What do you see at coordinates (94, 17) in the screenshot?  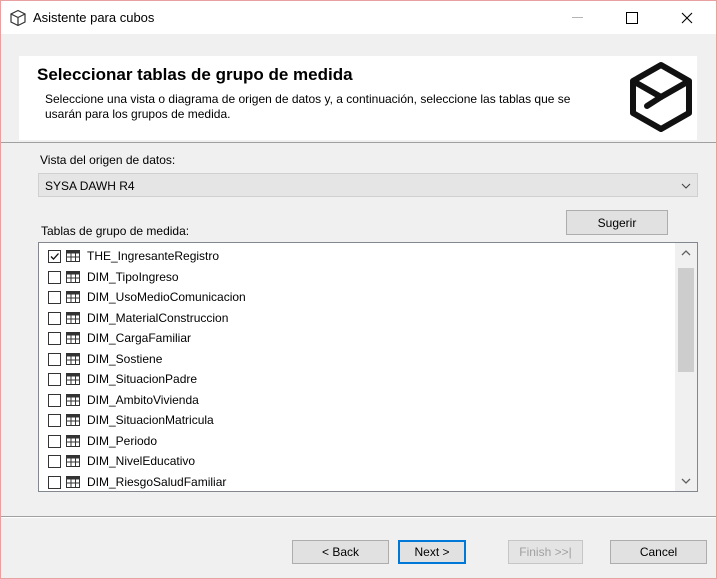 I see `window-title: Asistente para cubos` at bounding box center [94, 17].